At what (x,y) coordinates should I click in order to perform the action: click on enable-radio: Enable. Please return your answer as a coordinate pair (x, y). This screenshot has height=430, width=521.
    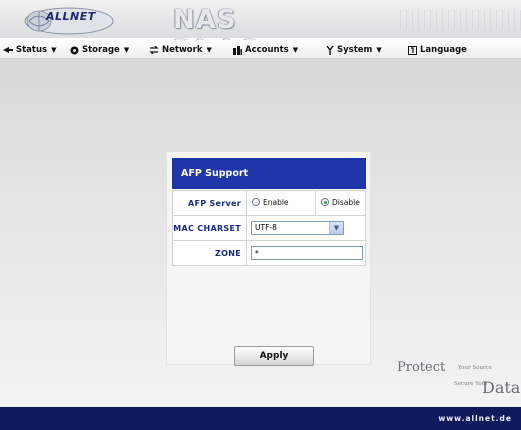
    Looking at the image, I should click on (270, 202).